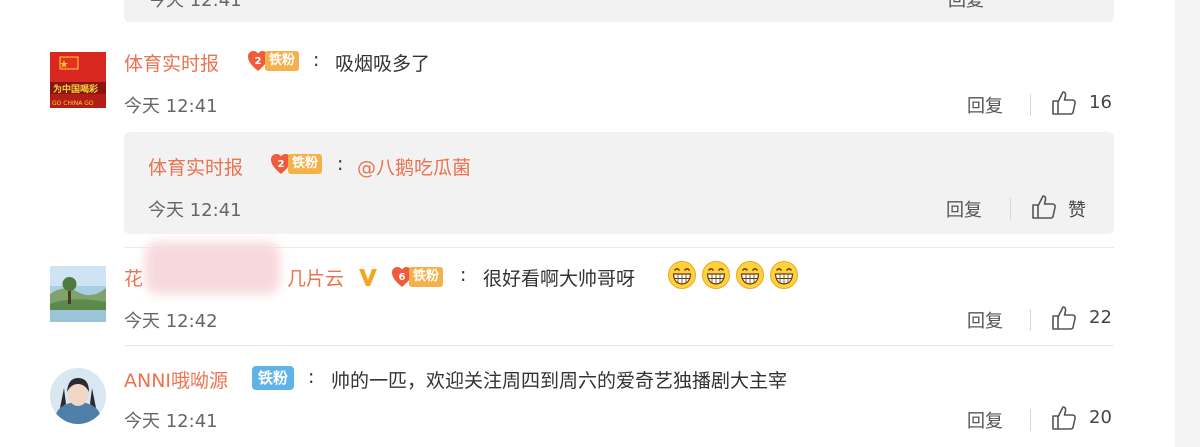 Image resolution: width=1200 pixels, height=447 pixels. I want to click on previous-reply-button: 回复, so click(966, 6).